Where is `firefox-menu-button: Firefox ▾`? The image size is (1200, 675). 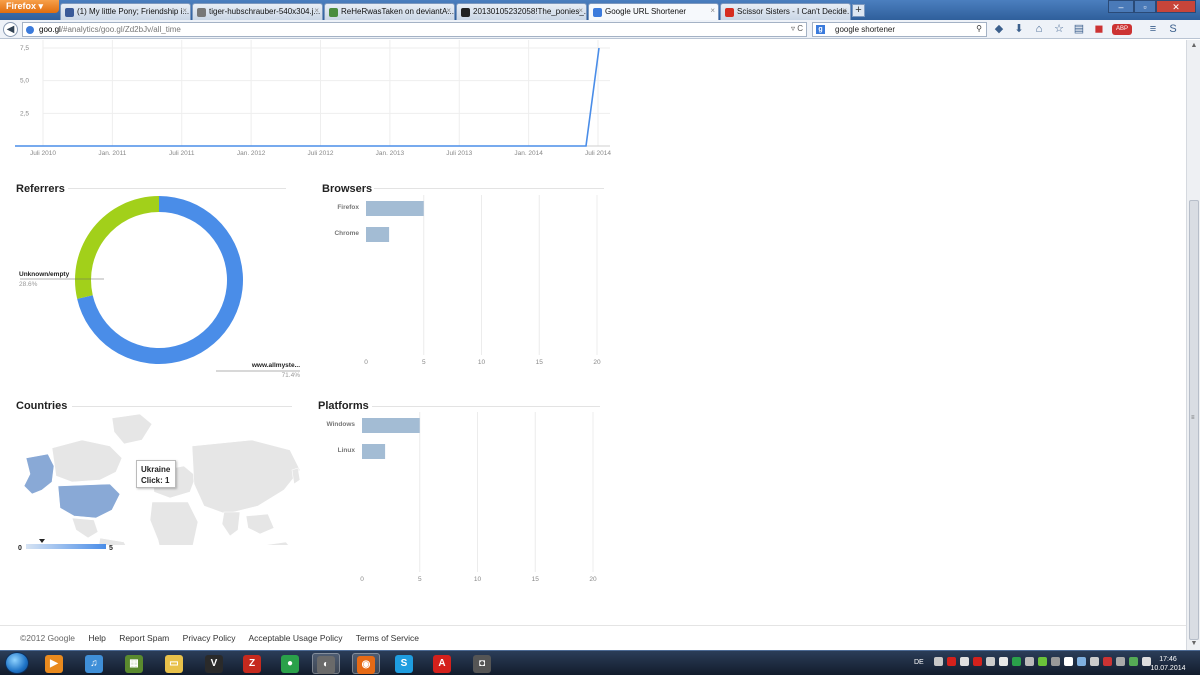
firefox-menu-button: Firefox ▾ is located at coordinates (29, 6).